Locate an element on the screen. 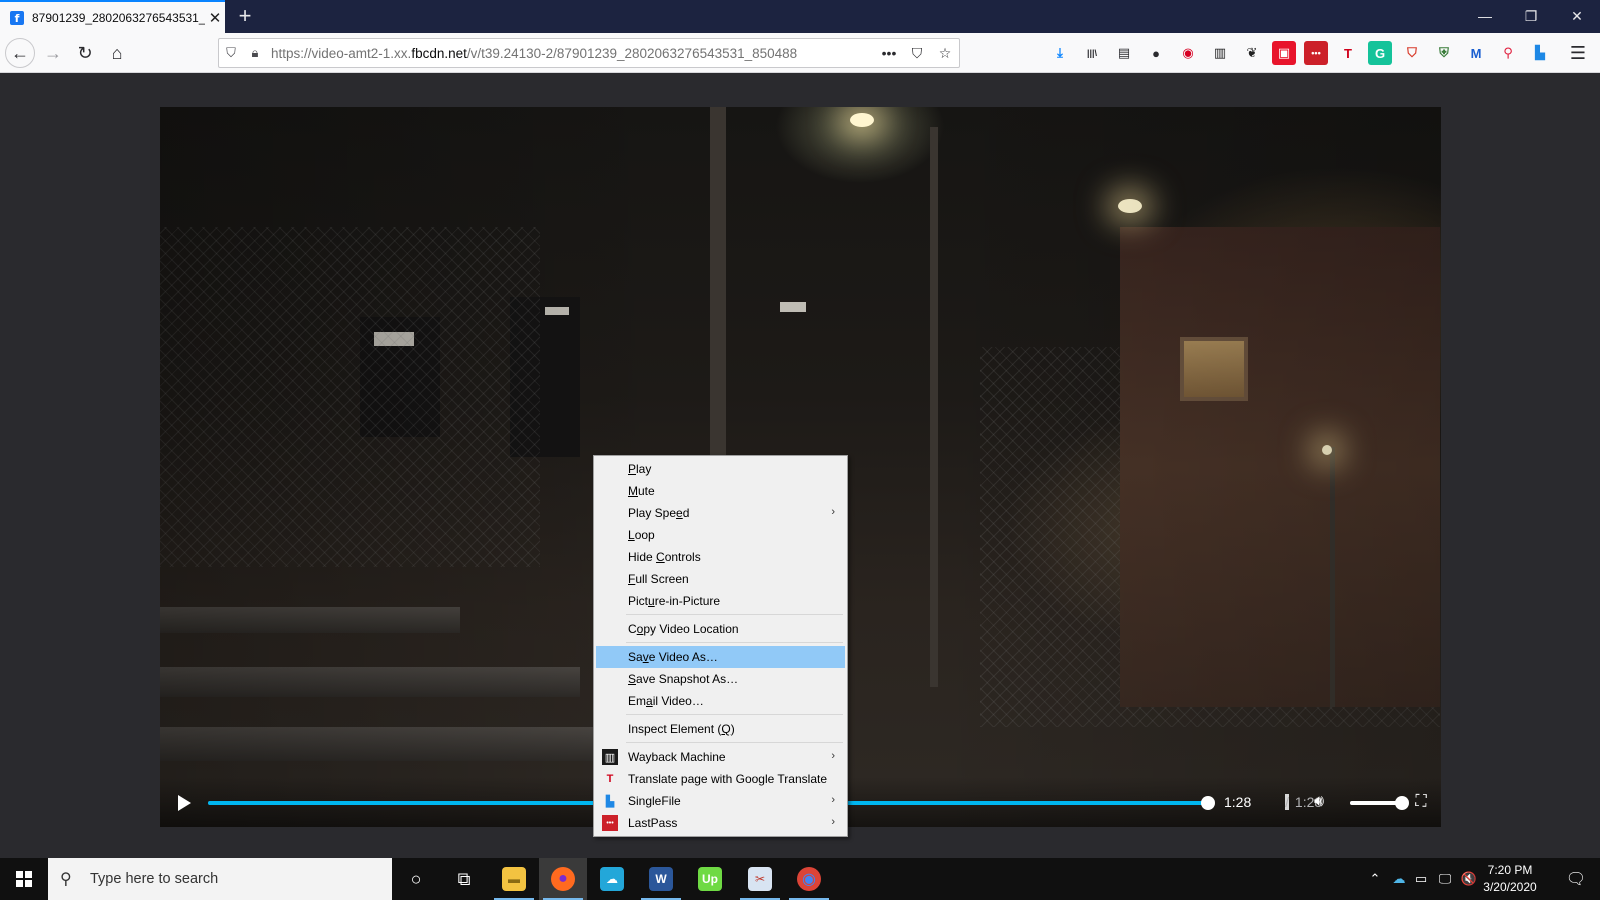 Image resolution: width=1600 pixels, height=900 pixels. menu-item-label: Play is located at coordinates (640, 469).